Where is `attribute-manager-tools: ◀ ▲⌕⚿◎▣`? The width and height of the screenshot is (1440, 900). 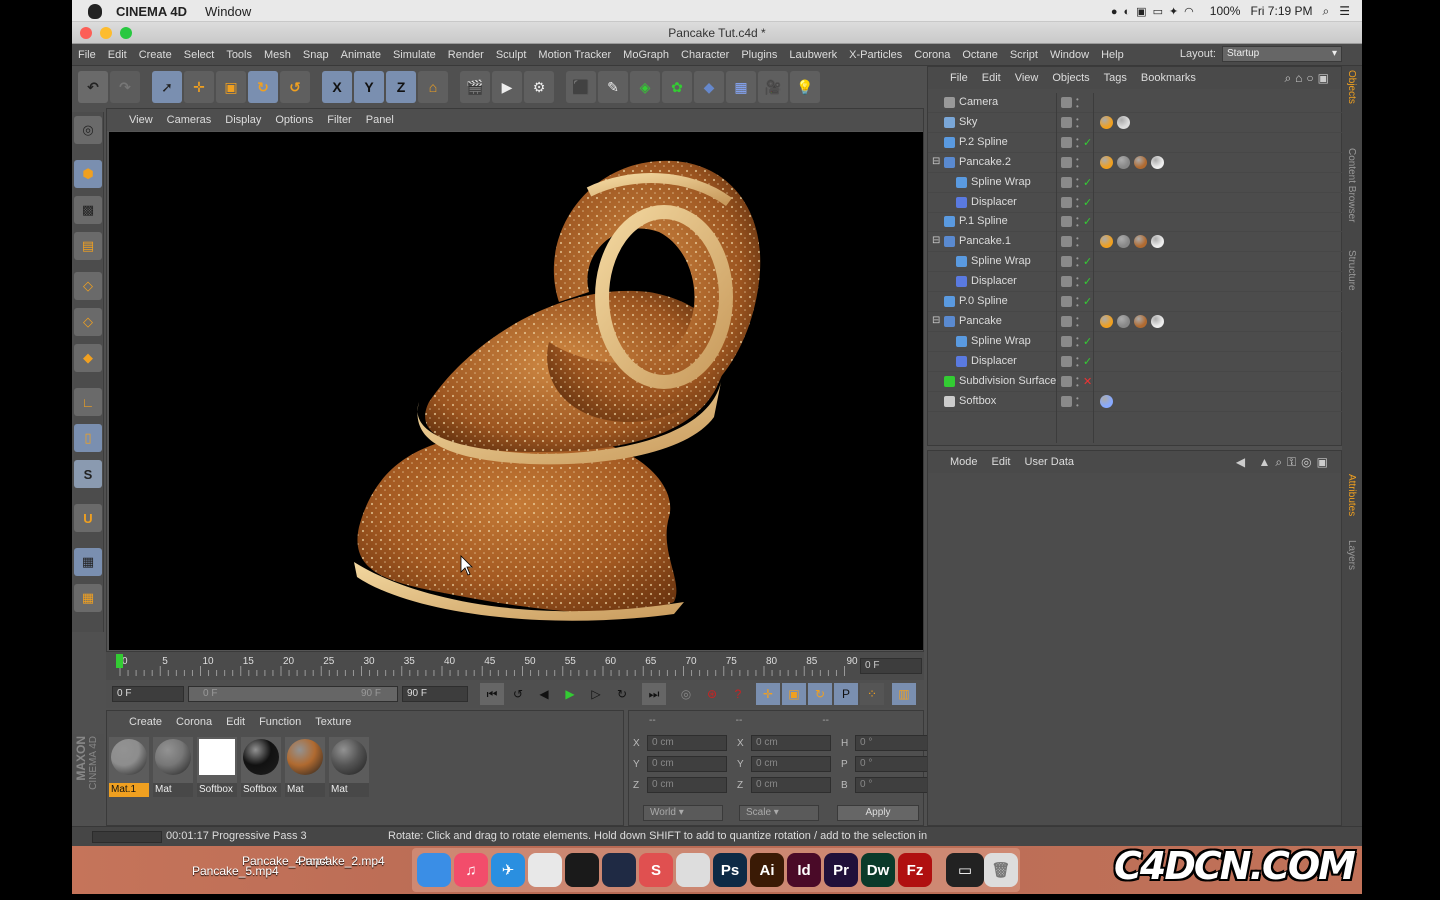
attribute-manager-tools: ◀ ▲⌕⚿◎▣ is located at coordinates (1284, 462).